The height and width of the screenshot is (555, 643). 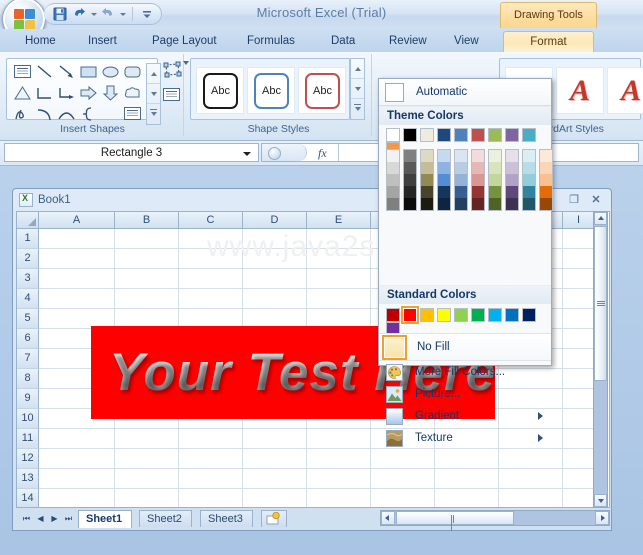 What do you see at coordinates (211, 220) in the screenshot?
I see `column-header-c: C` at bounding box center [211, 220].